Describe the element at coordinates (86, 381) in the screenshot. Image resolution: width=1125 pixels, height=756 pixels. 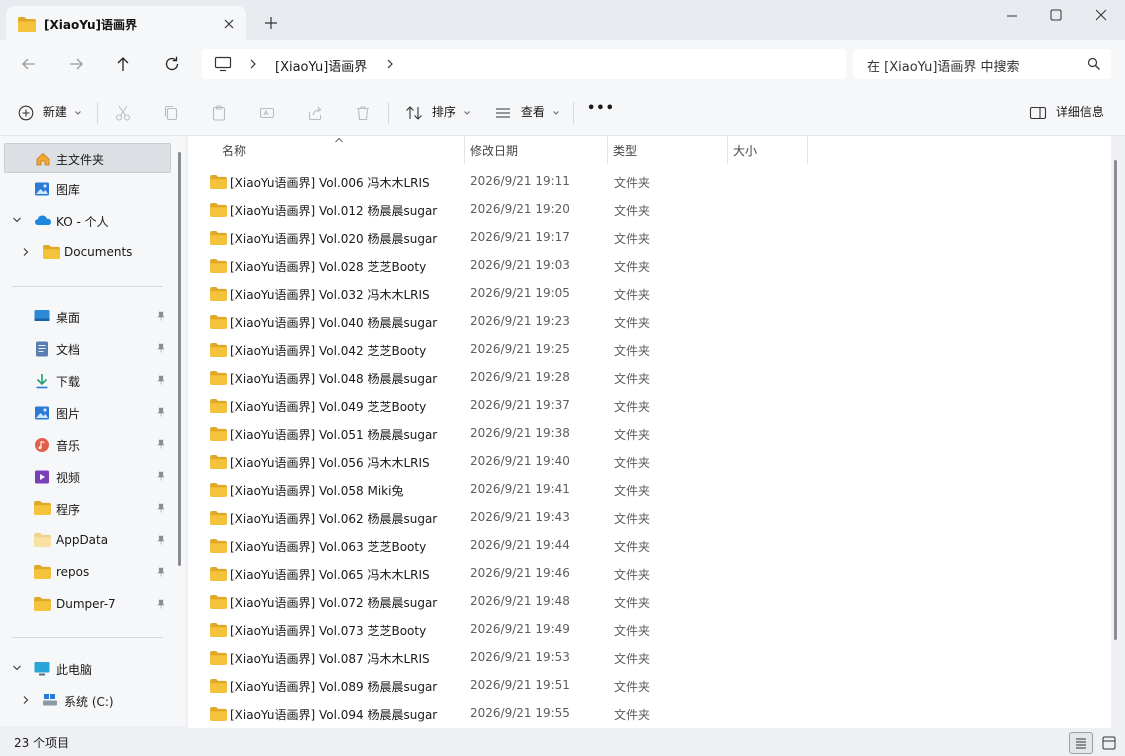
I see `sidebar-item-downloads: 下载` at that location.